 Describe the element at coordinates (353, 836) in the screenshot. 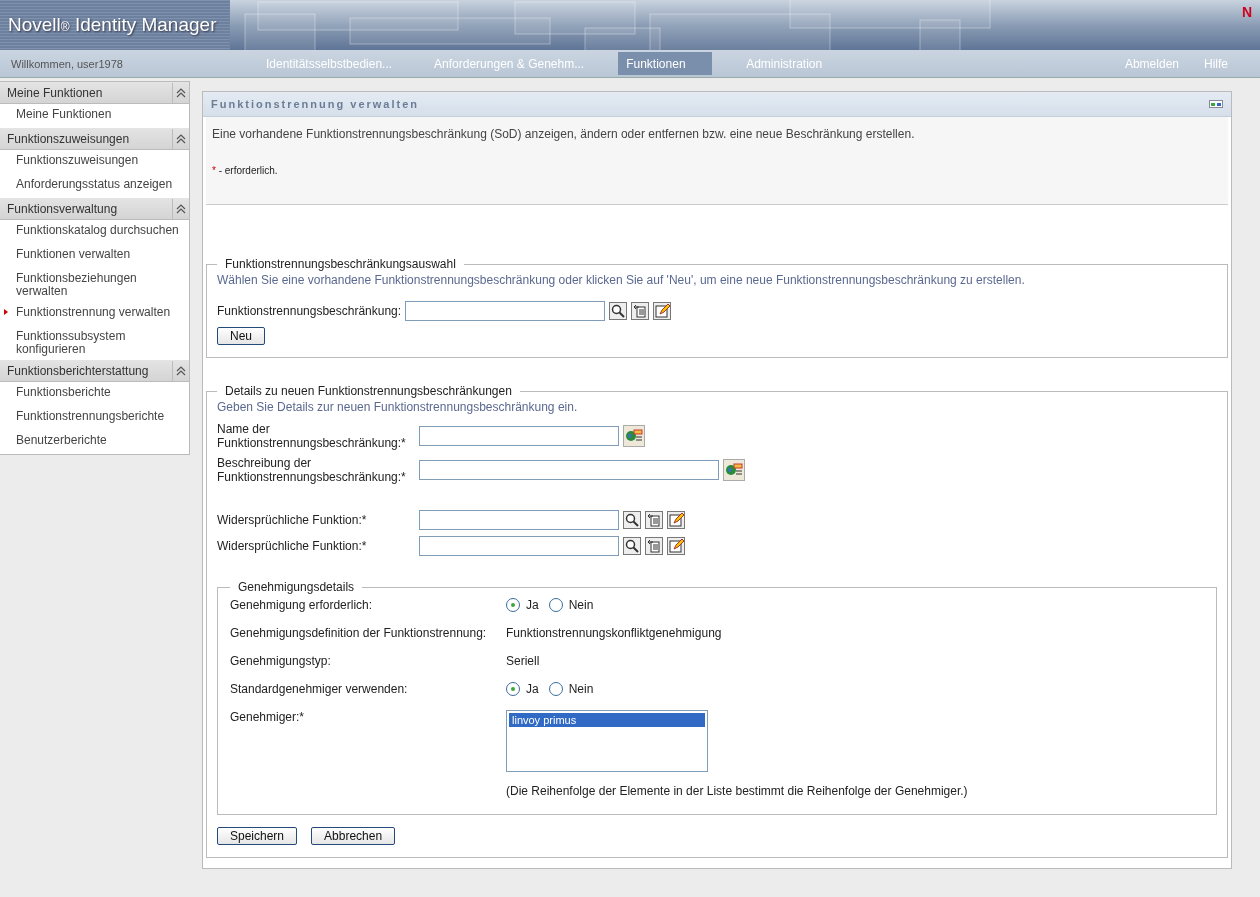

I see `cancel-button: Abbrechen` at that location.